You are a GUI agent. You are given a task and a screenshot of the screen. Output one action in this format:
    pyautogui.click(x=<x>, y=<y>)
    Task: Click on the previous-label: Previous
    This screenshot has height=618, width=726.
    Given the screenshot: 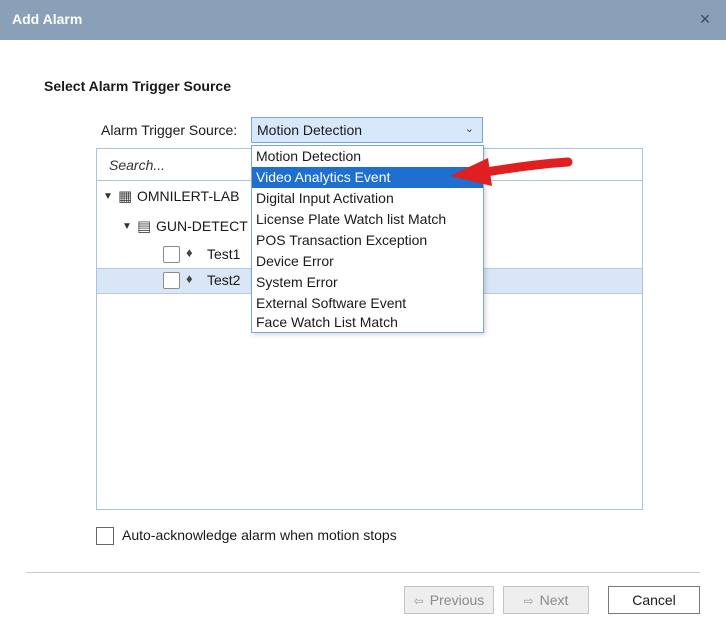 What is the action you would take?
    pyautogui.click(x=457, y=600)
    